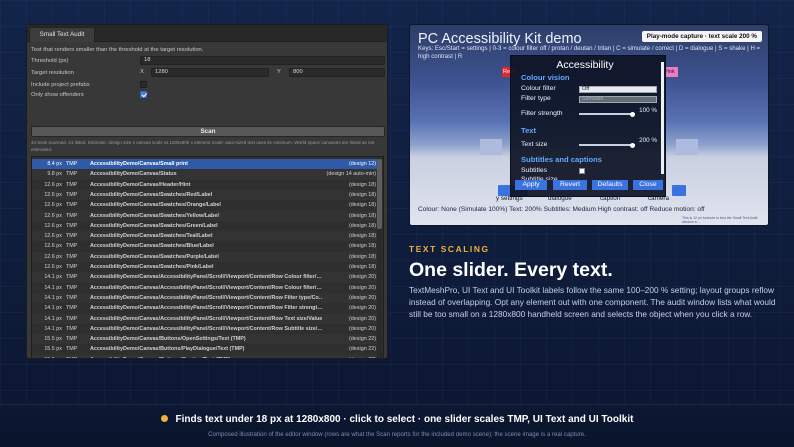 This screenshot has height=447, width=794. What do you see at coordinates (210, 72) in the screenshot?
I see `resolution-x-field: 1280` at bounding box center [210, 72].